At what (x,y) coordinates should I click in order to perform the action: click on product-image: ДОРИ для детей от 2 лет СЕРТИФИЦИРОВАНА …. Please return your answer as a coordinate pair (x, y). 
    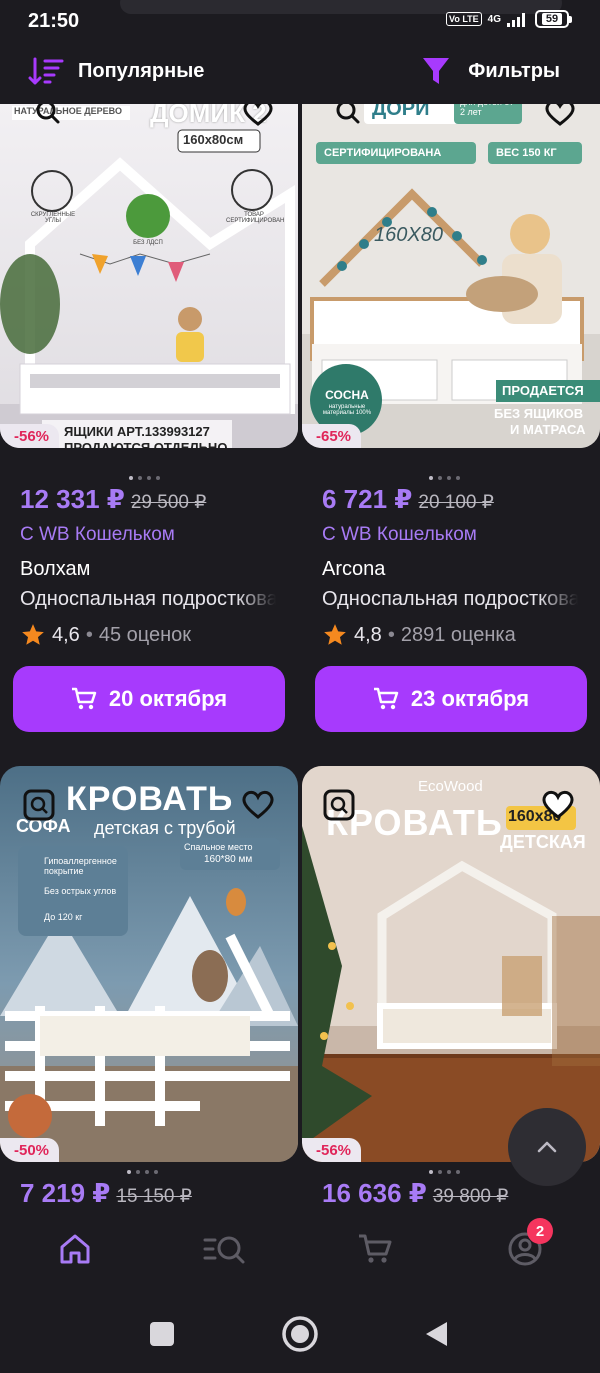
    Looking at the image, I should click on (451, 276).